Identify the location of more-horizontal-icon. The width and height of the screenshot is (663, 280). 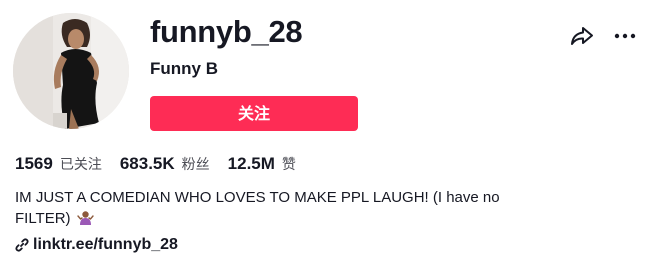
(625, 36).